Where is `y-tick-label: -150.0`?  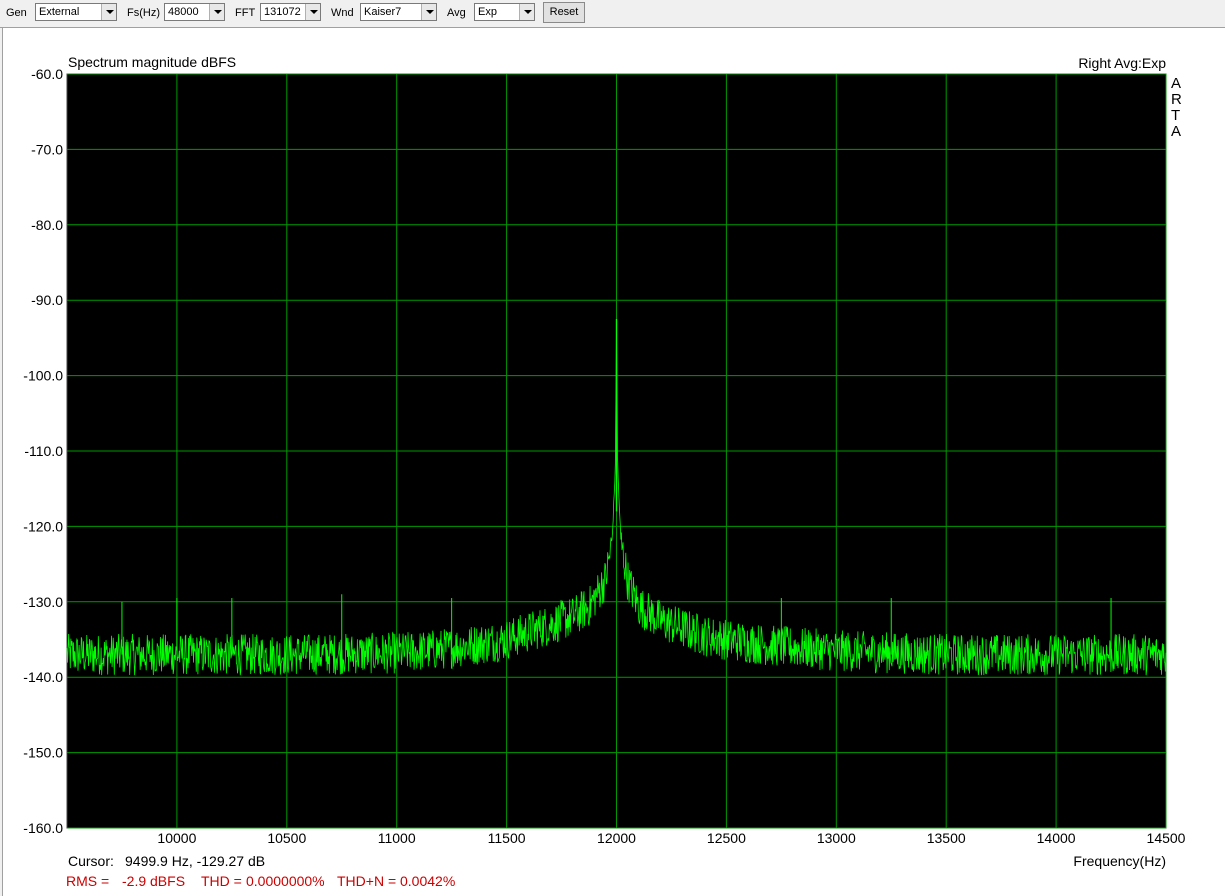
y-tick-label: -150.0 is located at coordinates (43, 753).